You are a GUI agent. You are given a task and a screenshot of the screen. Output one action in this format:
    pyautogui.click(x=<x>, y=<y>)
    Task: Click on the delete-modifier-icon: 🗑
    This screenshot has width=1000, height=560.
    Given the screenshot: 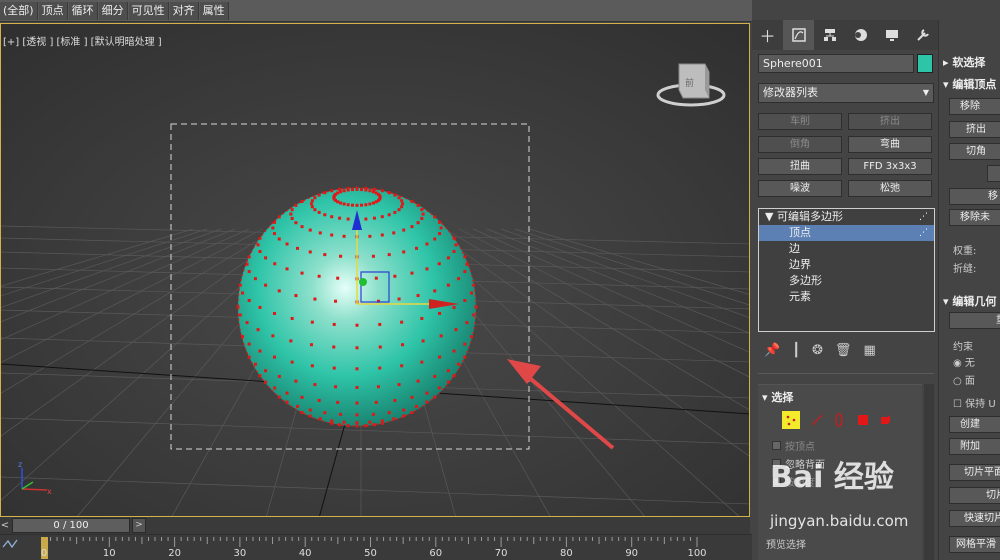 What is the action you would take?
    pyautogui.click(x=843, y=350)
    